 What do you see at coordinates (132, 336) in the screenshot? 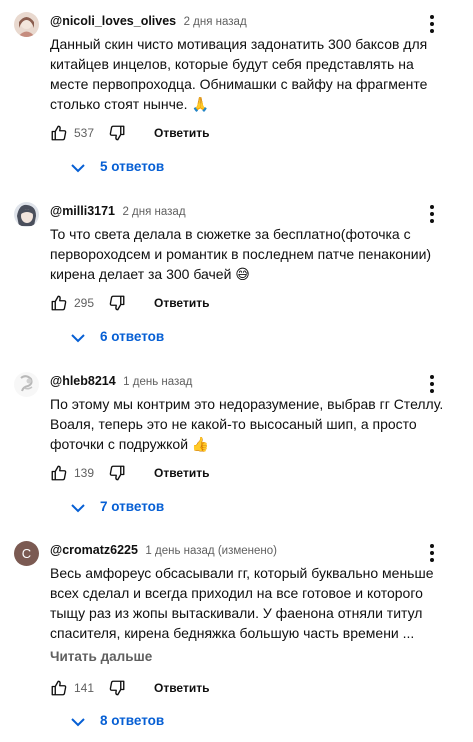
I see `replies-count: 6 ответов` at bounding box center [132, 336].